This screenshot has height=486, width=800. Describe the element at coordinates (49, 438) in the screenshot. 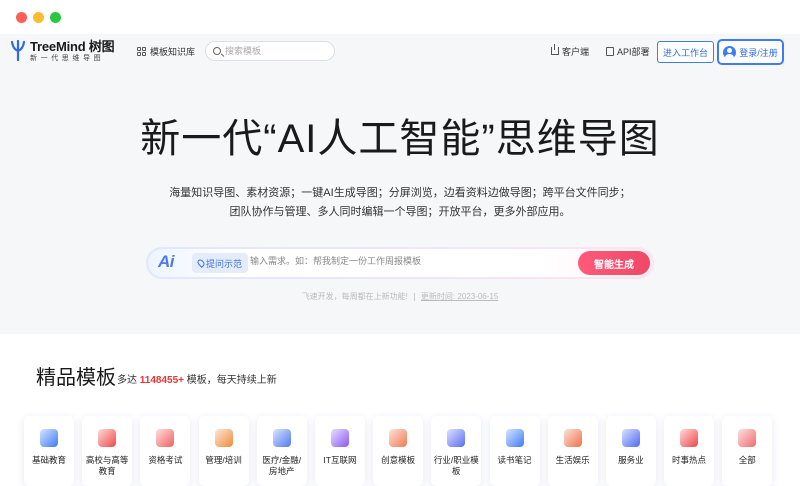

I see `book-icon` at that location.